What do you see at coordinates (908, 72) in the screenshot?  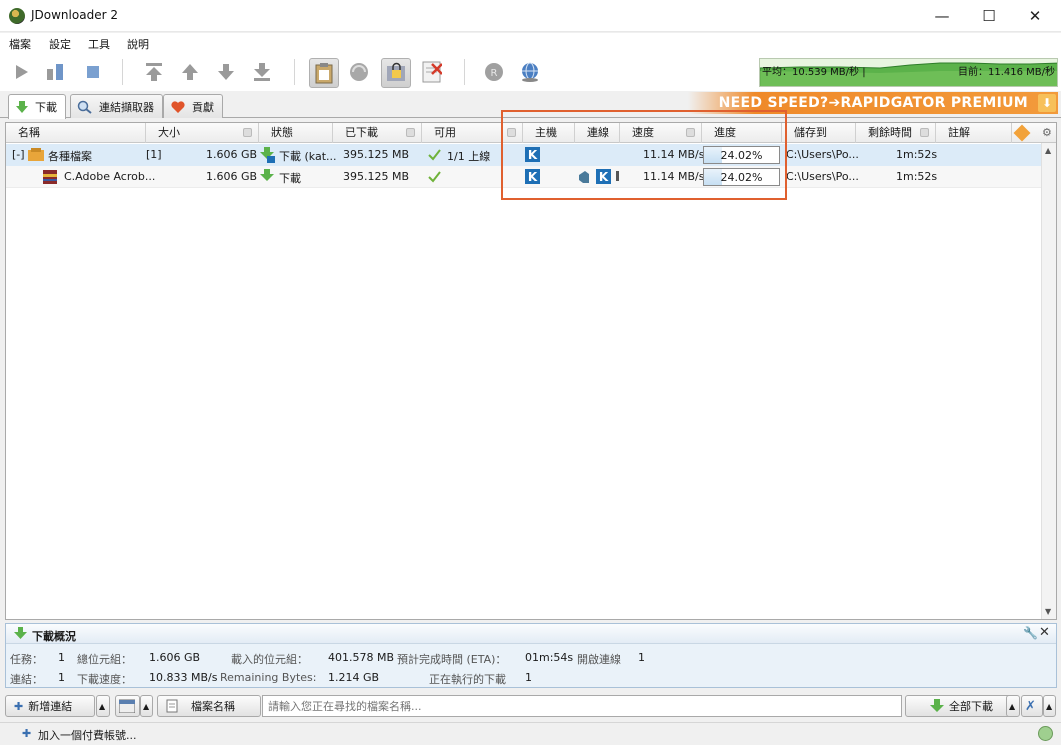 I see `speed-graph: 平均：10.539 MB/秒 | 目前：11.416 MB/秒` at bounding box center [908, 72].